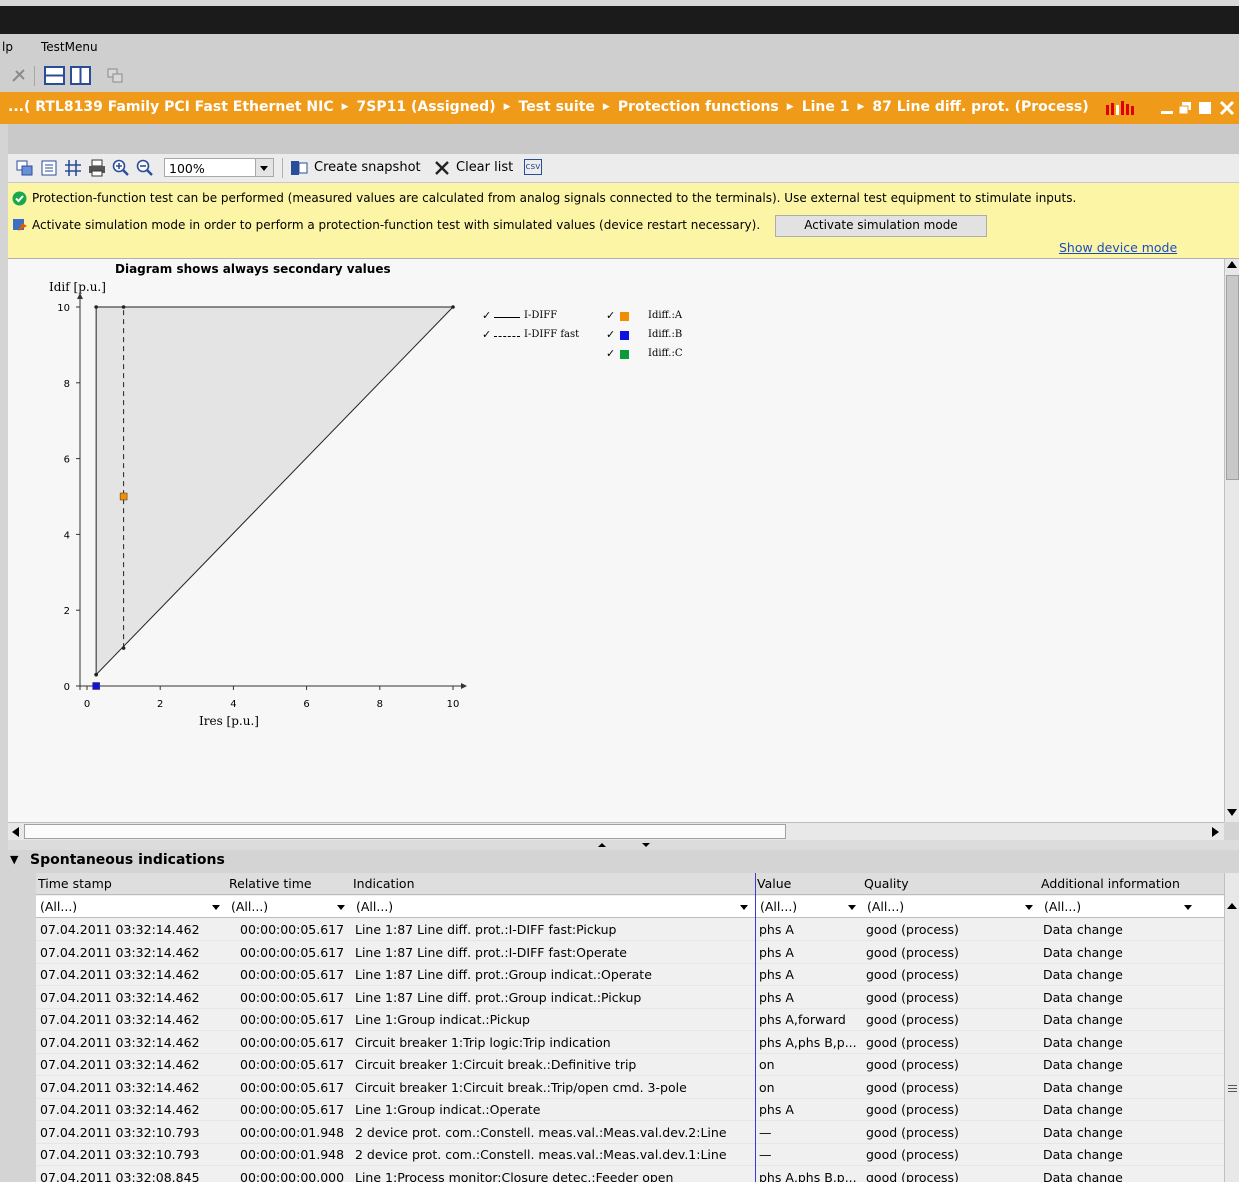 This screenshot has height=1182, width=1239. I want to click on scroll-down-icon, so click(1232, 812).